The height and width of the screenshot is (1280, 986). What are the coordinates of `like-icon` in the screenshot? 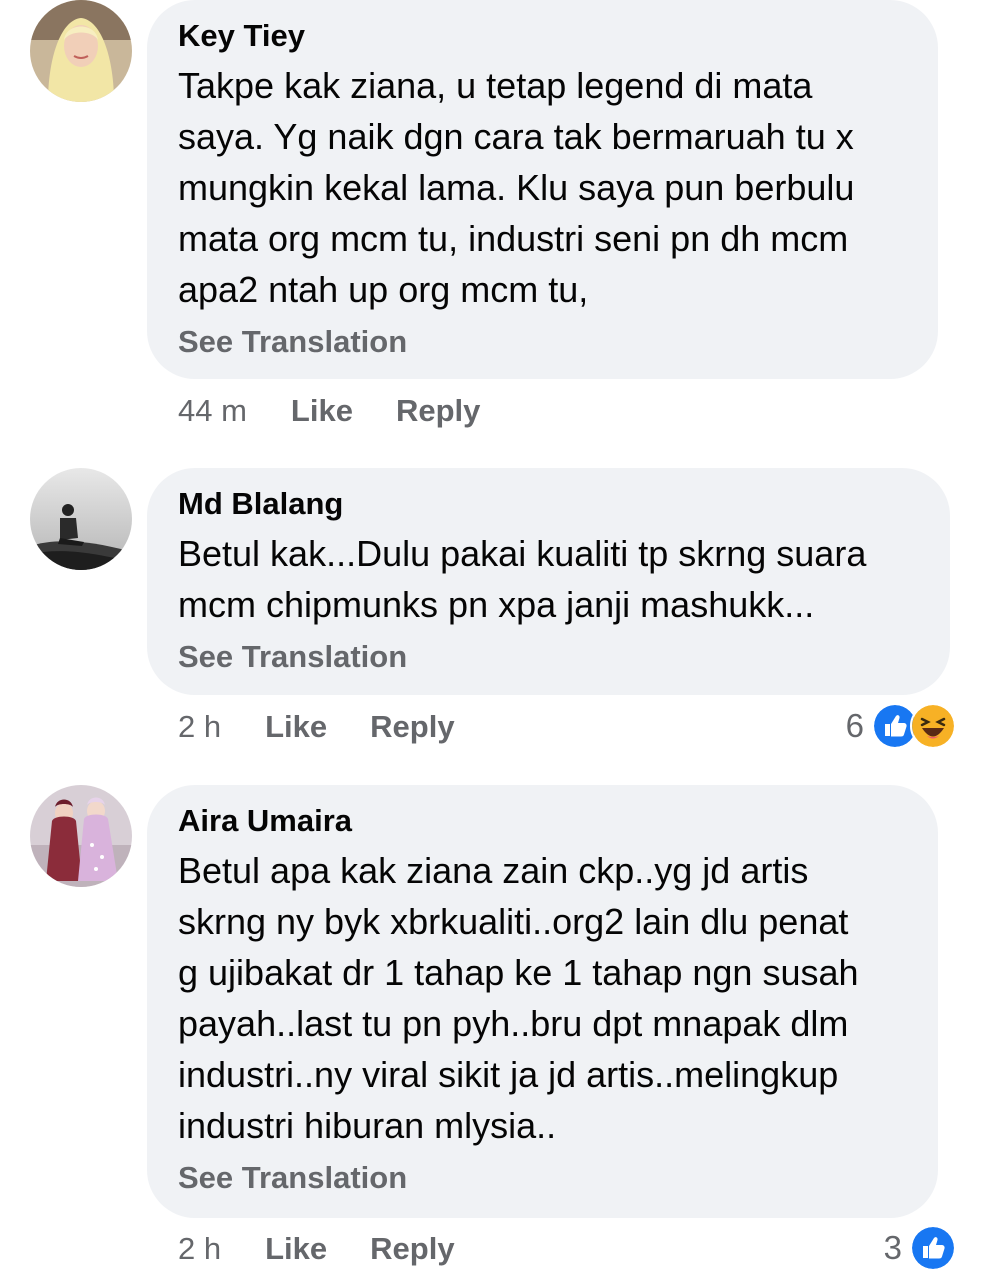 It's located at (933, 1248).